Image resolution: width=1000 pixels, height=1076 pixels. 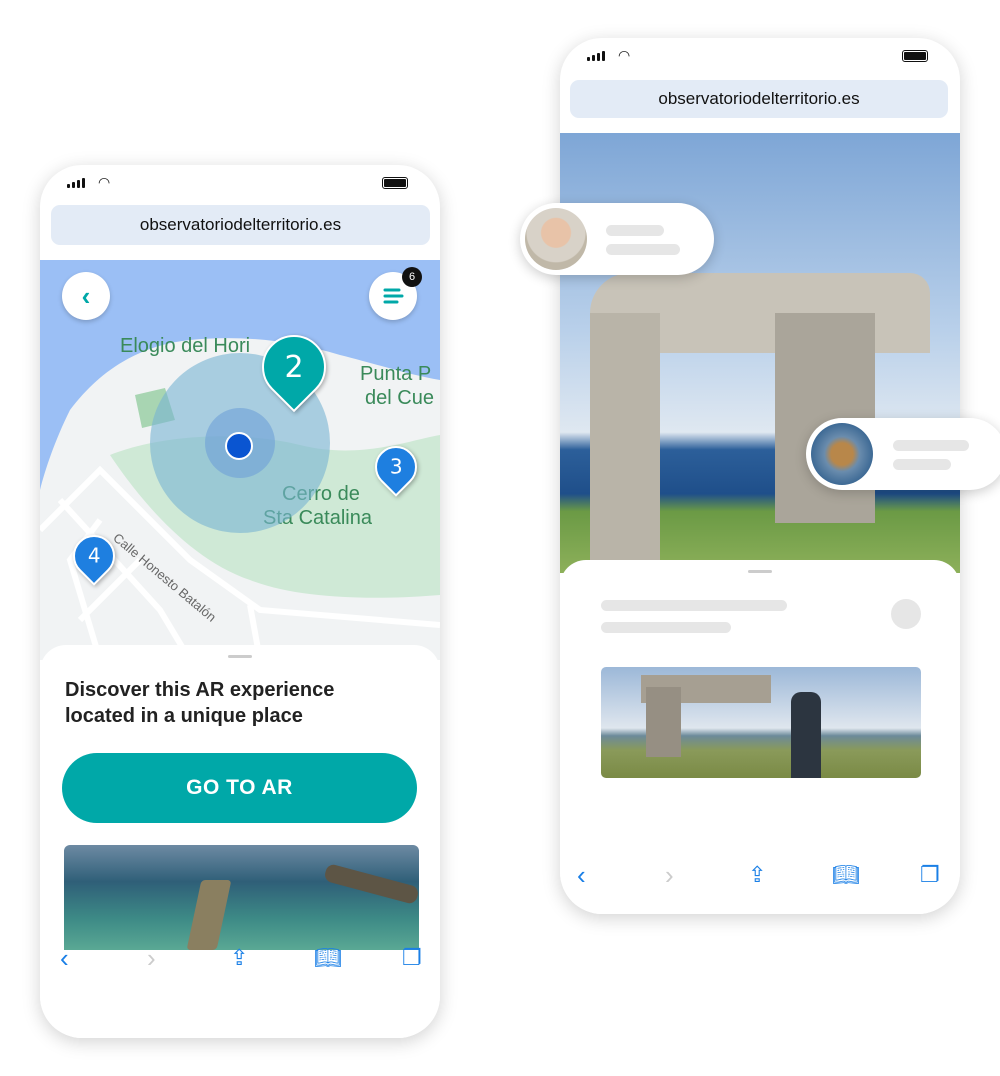 What do you see at coordinates (412, 277) in the screenshot?
I see `menu-badge: 6` at bounding box center [412, 277].